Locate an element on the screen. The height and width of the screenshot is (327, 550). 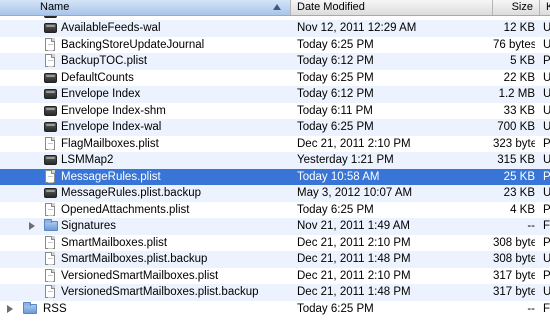
file-name: Envelope Index-shm is located at coordinates (113, 110).